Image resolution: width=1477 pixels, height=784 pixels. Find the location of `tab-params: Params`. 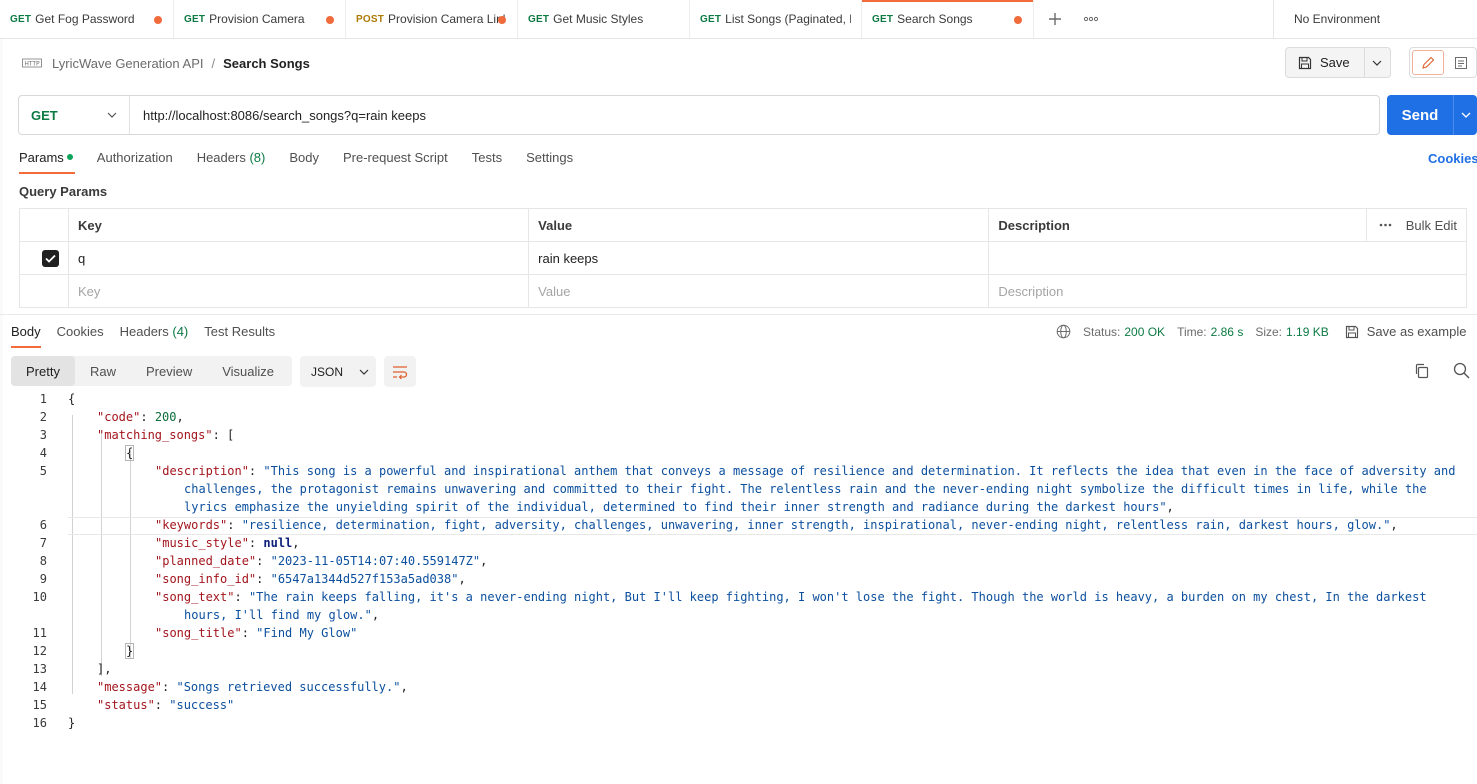

tab-params: Params is located at coordinates (47, 161).